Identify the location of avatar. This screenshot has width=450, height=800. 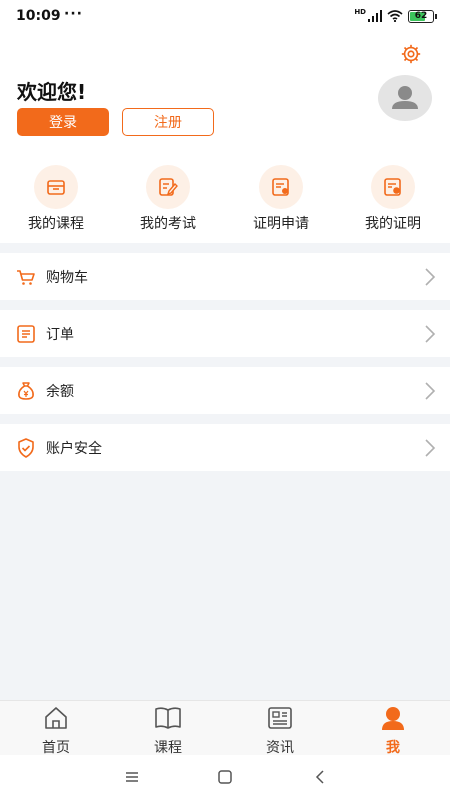
(405, 98).